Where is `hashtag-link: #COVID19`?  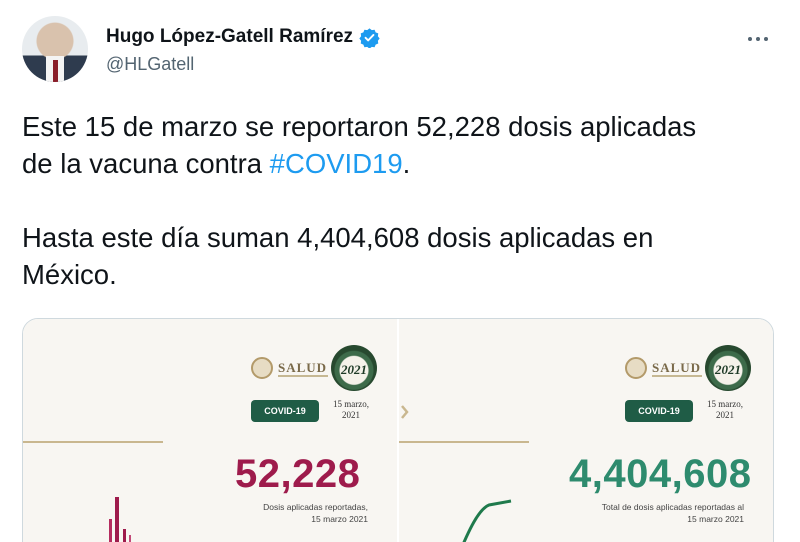
hashtag-link: #COVID19 is located at coordinates (336, 163).